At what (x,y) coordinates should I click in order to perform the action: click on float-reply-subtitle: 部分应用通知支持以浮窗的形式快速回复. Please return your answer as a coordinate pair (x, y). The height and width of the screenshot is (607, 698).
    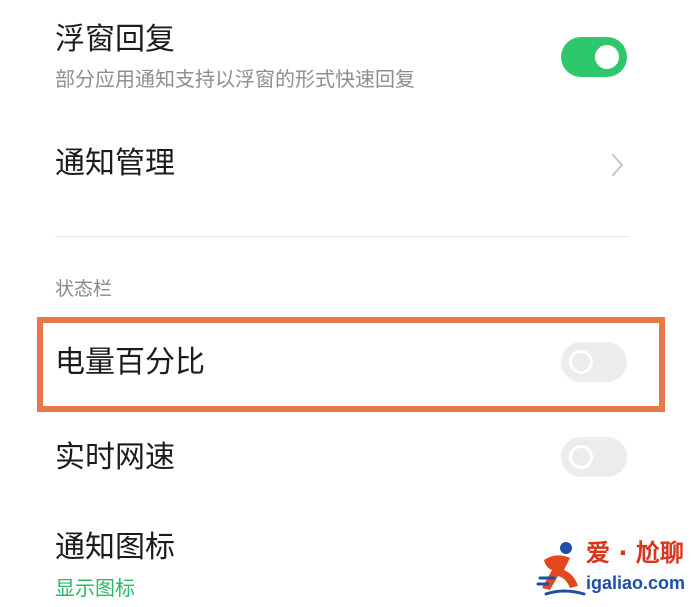
    Looking at the image, I should click on (235, 79).